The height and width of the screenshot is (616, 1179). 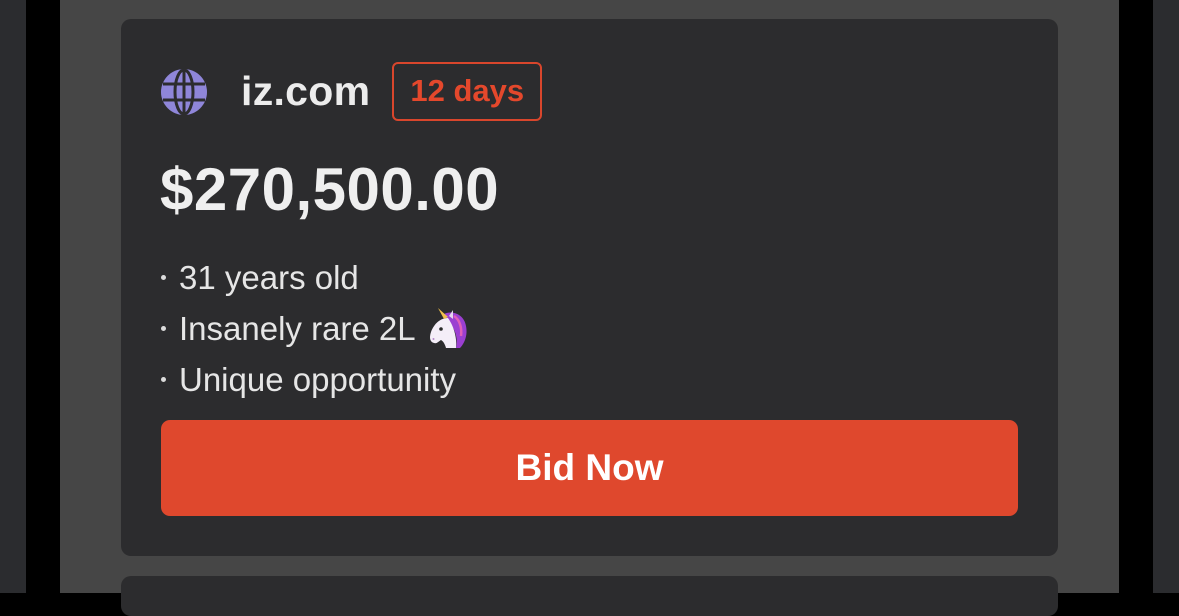 What do you see at coordinates (448, 328) in the screenshot?
I see `unicorn-icon` at bounding box center [448, 328].